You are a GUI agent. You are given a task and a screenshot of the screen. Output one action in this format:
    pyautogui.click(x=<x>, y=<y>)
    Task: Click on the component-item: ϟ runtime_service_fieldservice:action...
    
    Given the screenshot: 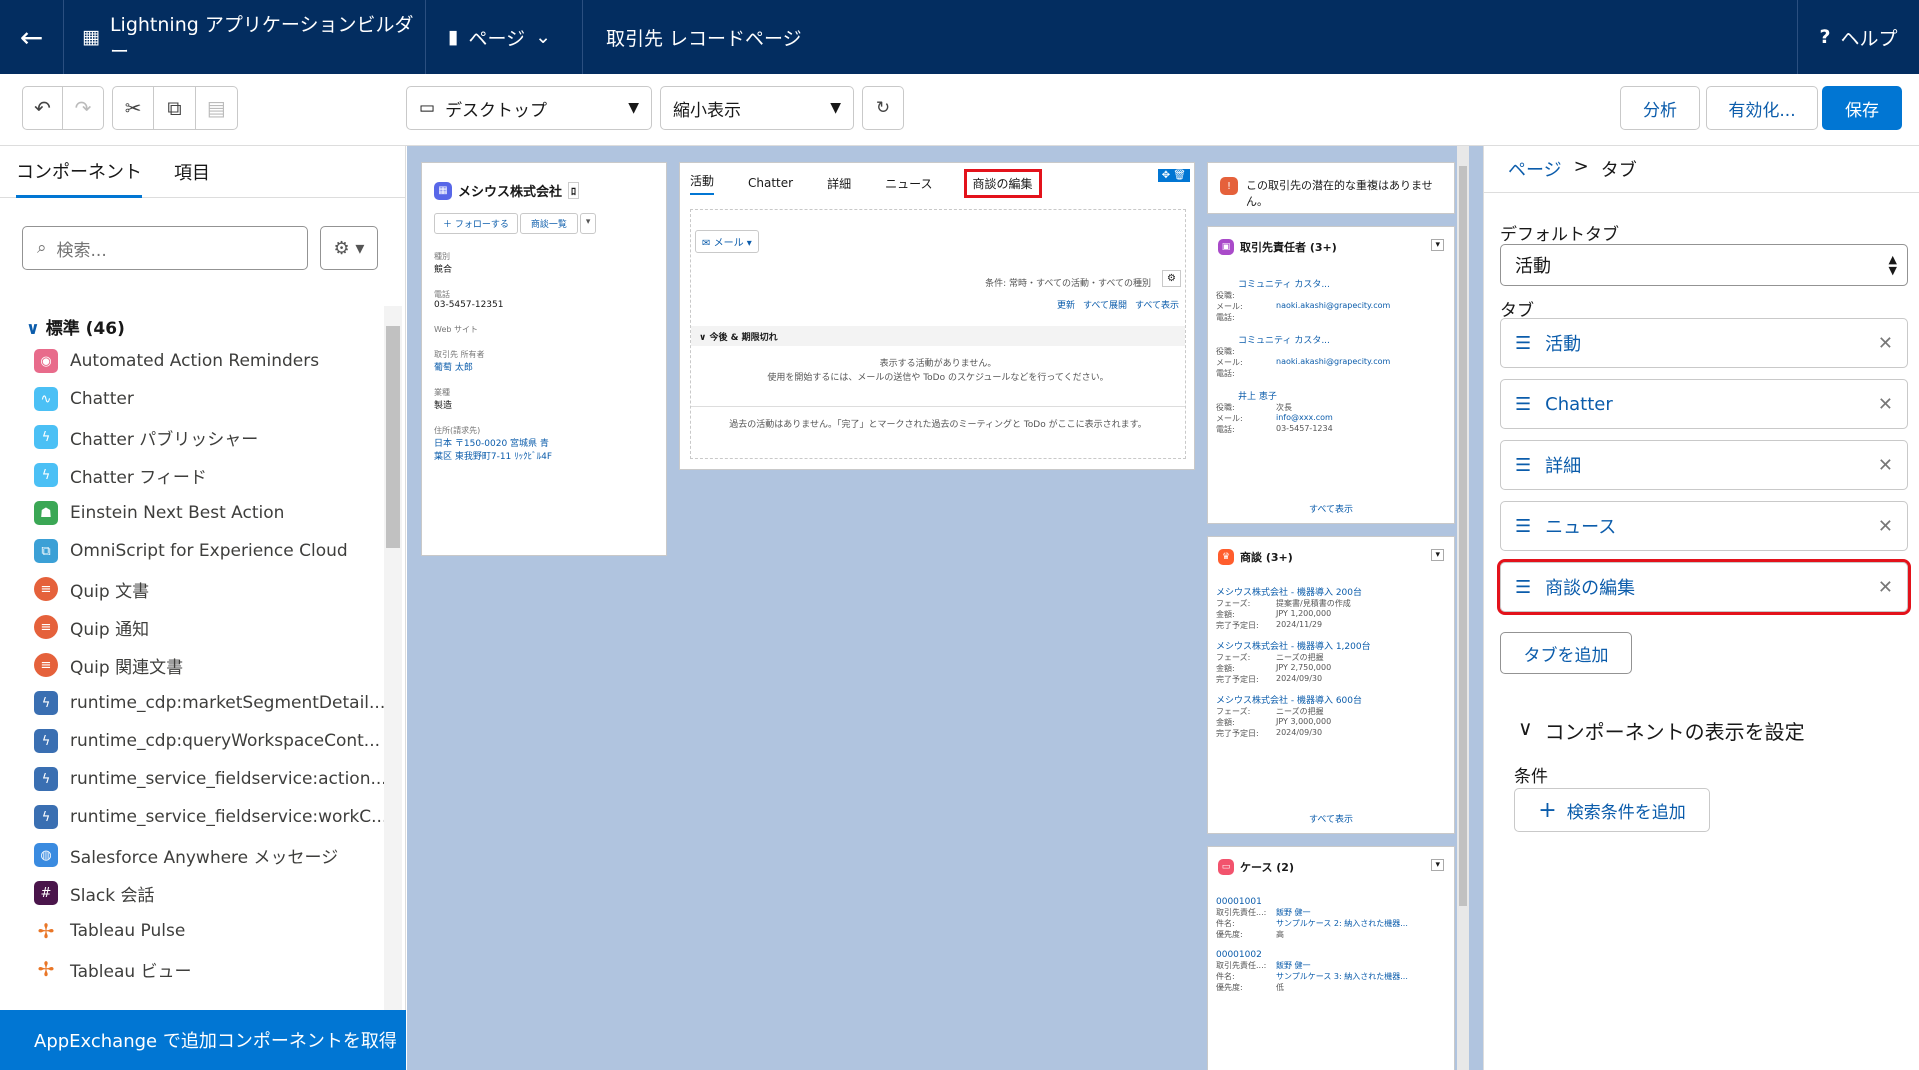 What is the action you would take?
    pyautogui.click(x=209, y=779)
    